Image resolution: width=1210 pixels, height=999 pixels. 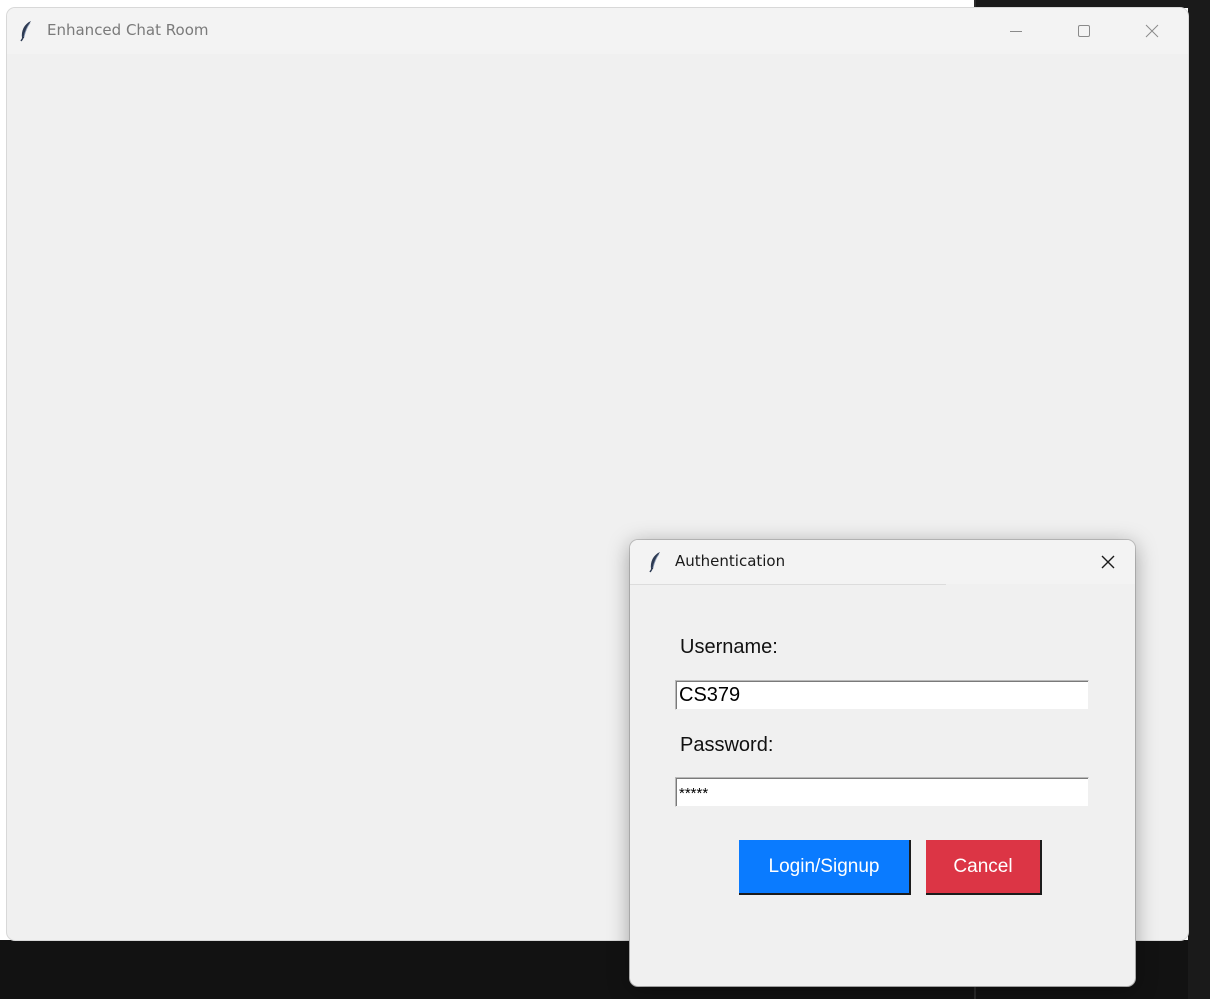 I want to click on dialog-close-button, so click(x=1108, y=562).